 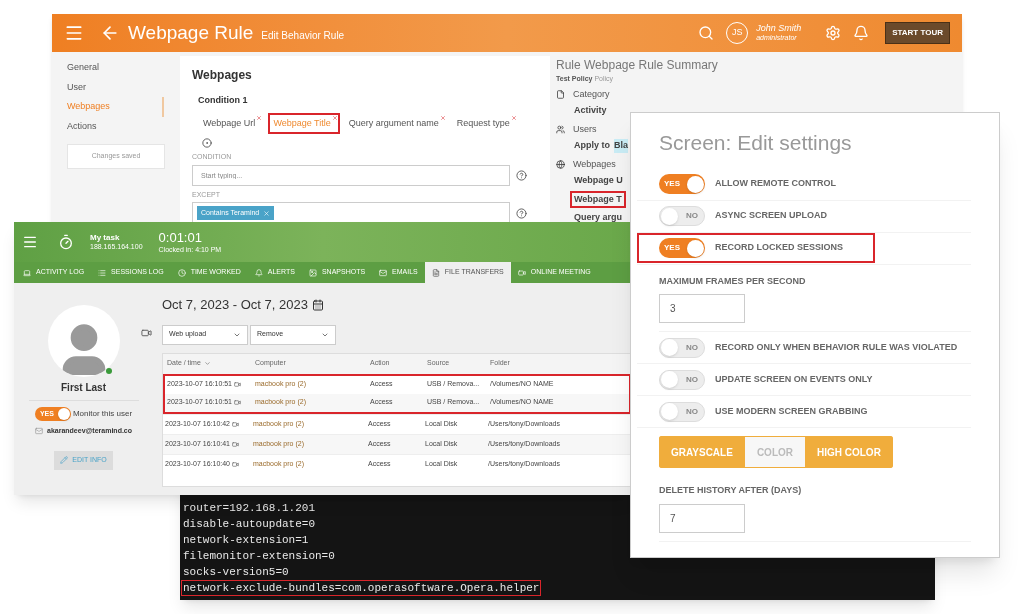 I want to click on pencil-icon, so click(x=64, y=460).